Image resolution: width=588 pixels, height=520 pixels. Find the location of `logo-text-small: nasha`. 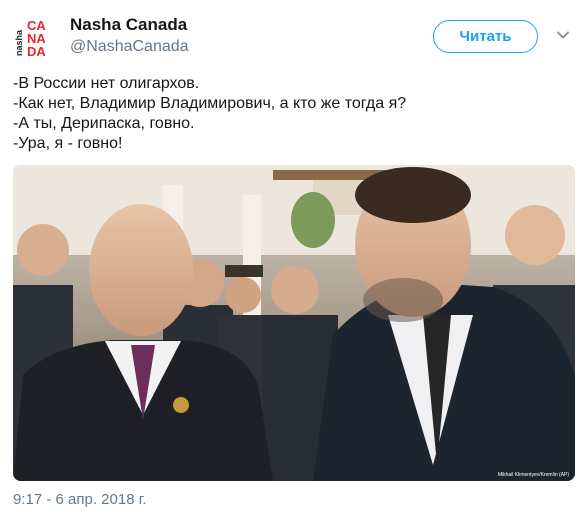

logo-text-small: nasha is located at coordinates (19, 42).